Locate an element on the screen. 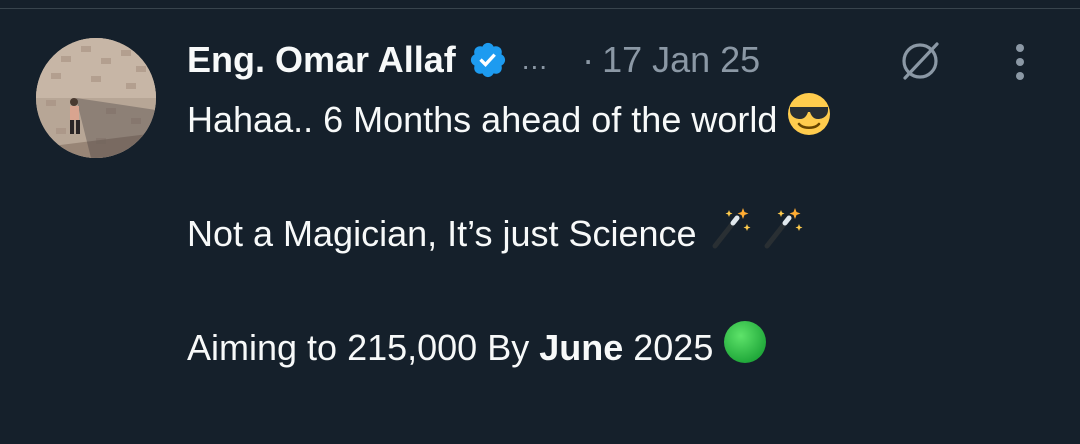  tweet-line-1-text: Hahaa.. 6 Months ahead of the world is located at coordinates (482, 119).